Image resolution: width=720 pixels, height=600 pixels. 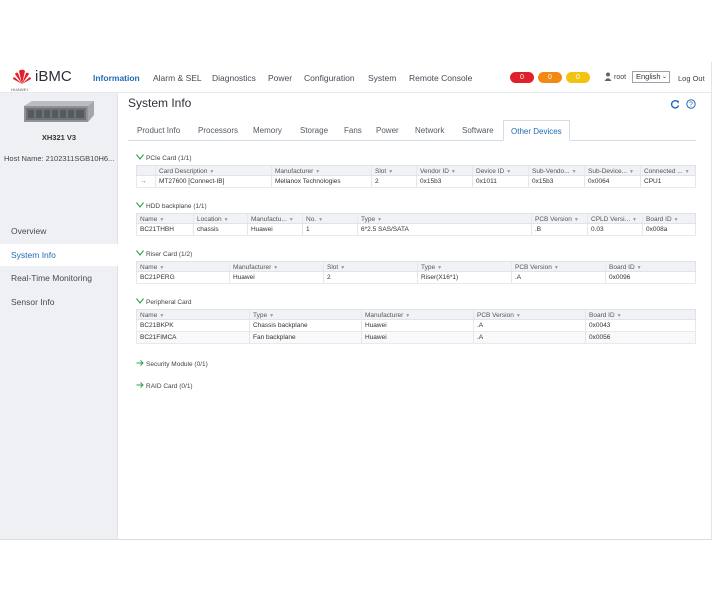 I want to click on table-cell: 0x0043, so click(x=641, y=325).